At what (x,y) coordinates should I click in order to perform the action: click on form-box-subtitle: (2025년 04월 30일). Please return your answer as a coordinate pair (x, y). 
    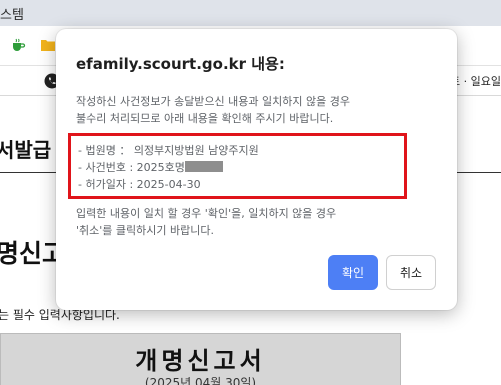
    Looking at the image, I should click on (200, 380).